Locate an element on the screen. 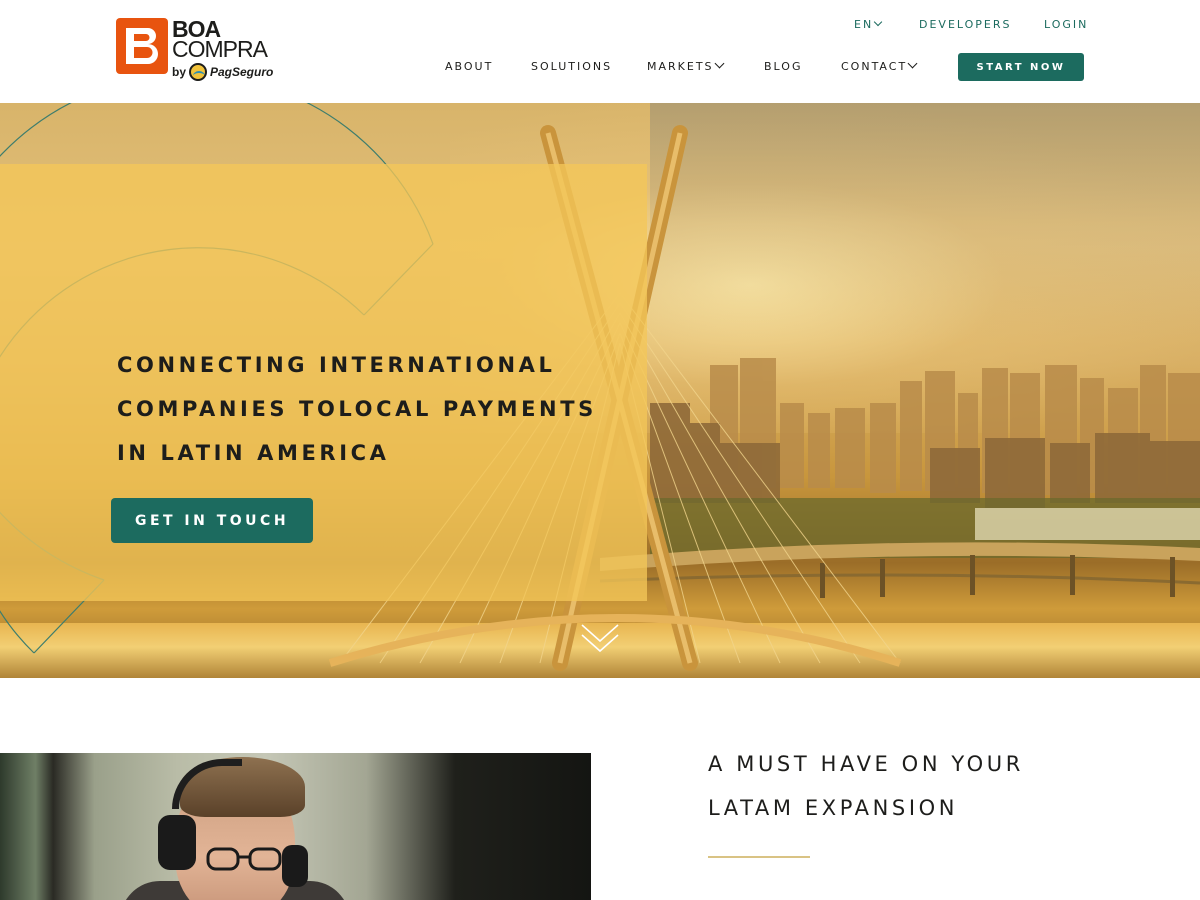  logo-word-compra: COMPRA is located at coordinates (220, 49).